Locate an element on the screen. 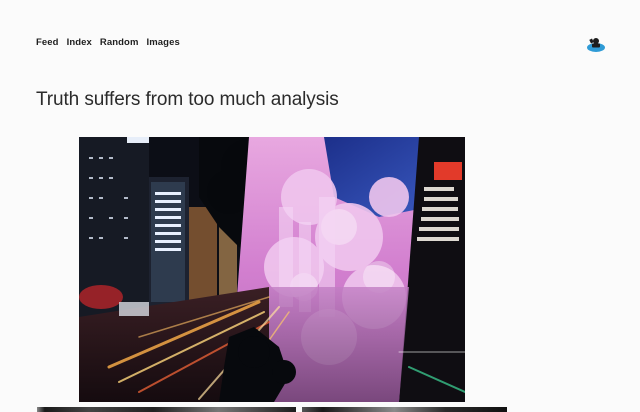 This screenshot has height=412, width=640. nav-link-random: Random is located at coordinates (119, 42).